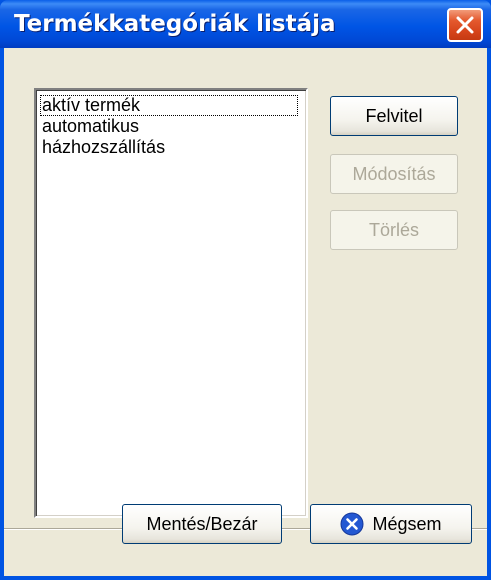  I want to click on list-item: házhozszállítás, so click(173, 147).